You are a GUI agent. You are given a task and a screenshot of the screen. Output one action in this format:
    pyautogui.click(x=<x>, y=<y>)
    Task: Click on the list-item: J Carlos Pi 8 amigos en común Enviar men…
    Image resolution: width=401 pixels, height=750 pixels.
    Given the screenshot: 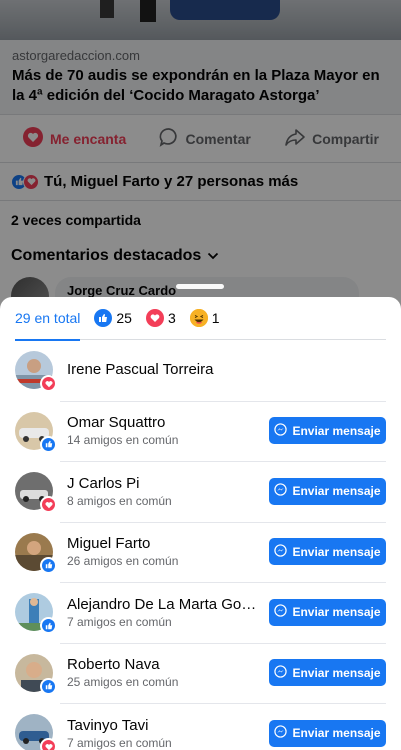 What is the action you would take?
    pyautogui.click(x=200, y=491)
    